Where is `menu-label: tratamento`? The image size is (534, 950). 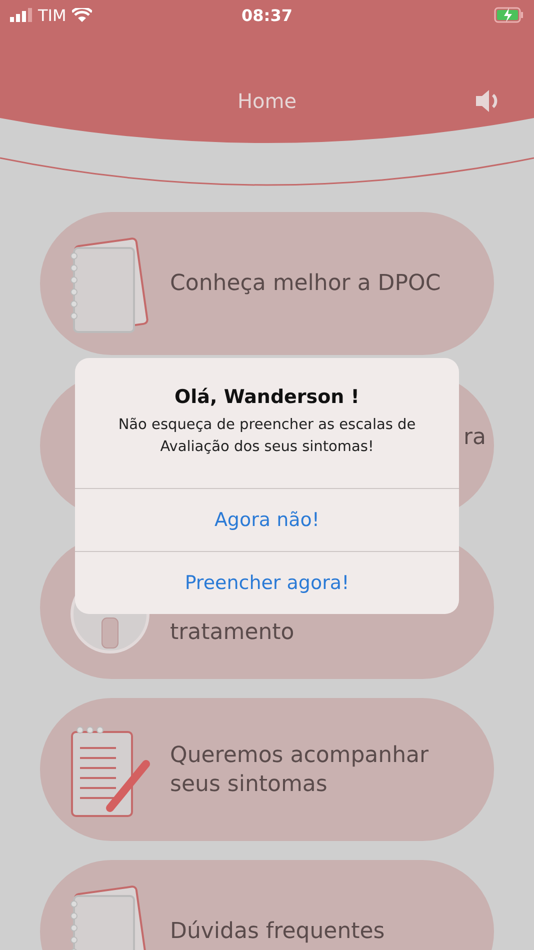
menu-label: tratamento is located at coordinates (232, 633).